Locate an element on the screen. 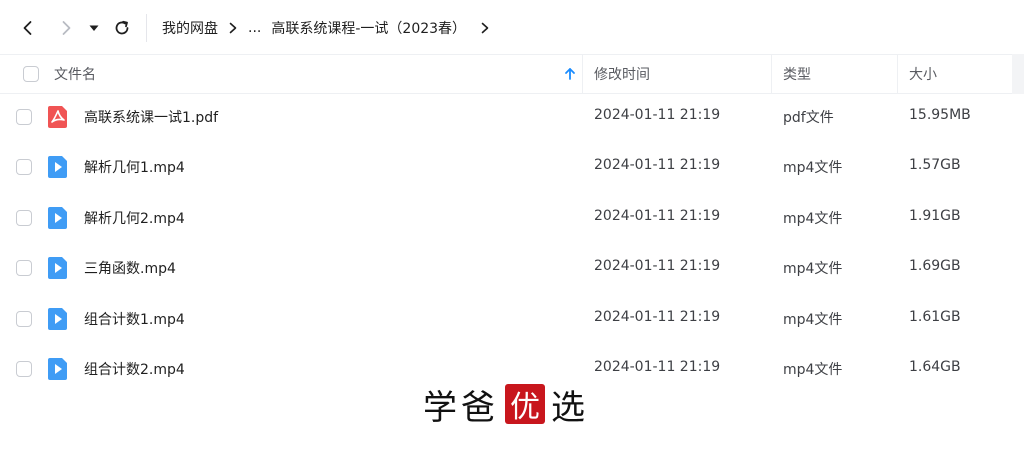 The image size is (1024, 463). file-row: 解析几何1.mp4 2024-01-11 21:19 mp4文件 1.57GB is located at coordinates (506, 167).